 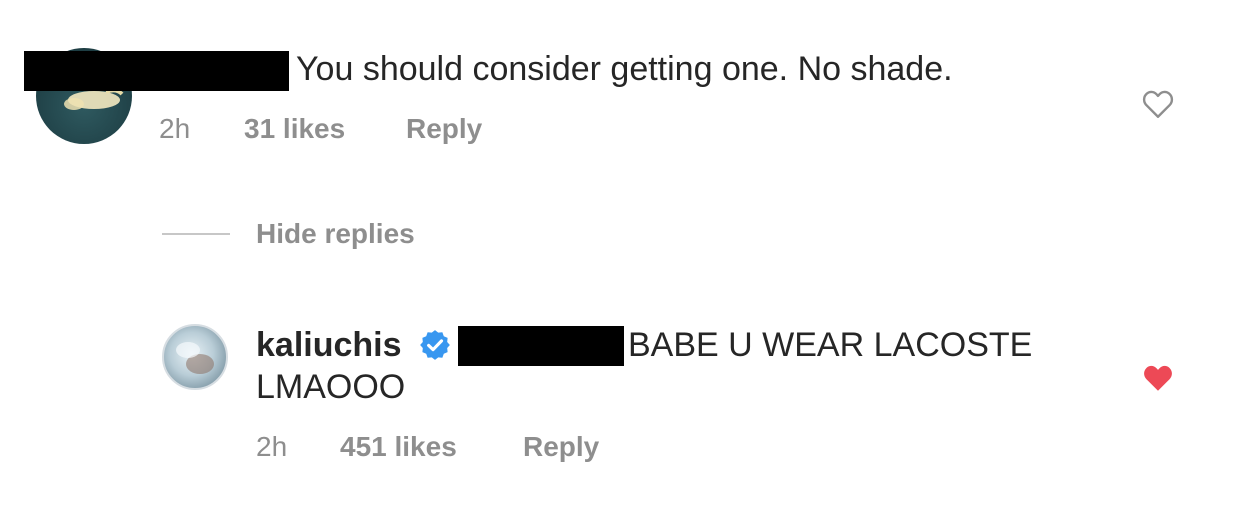 I want to click on like-button, so click(x=1158, y=104).